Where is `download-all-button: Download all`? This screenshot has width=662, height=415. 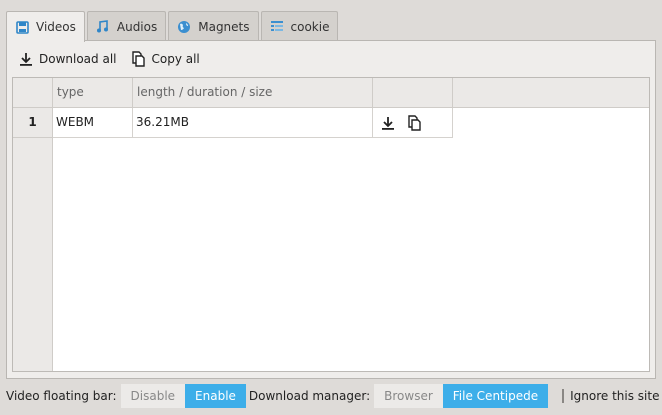 download-all-button: Download all is located at coordinates (67, 59).